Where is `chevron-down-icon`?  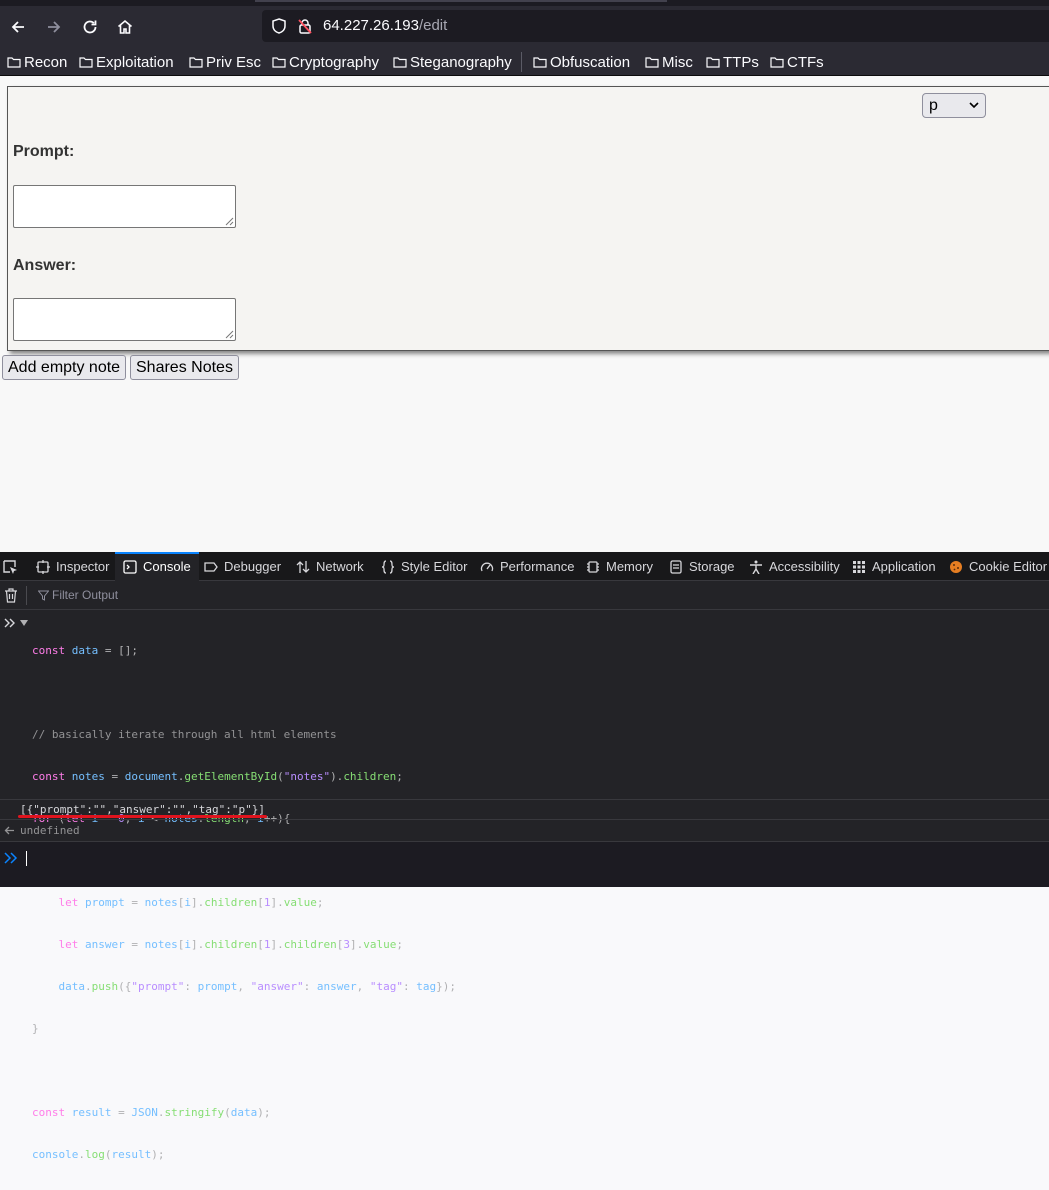 chevron-down-icon is located at coordinates (974, 105).